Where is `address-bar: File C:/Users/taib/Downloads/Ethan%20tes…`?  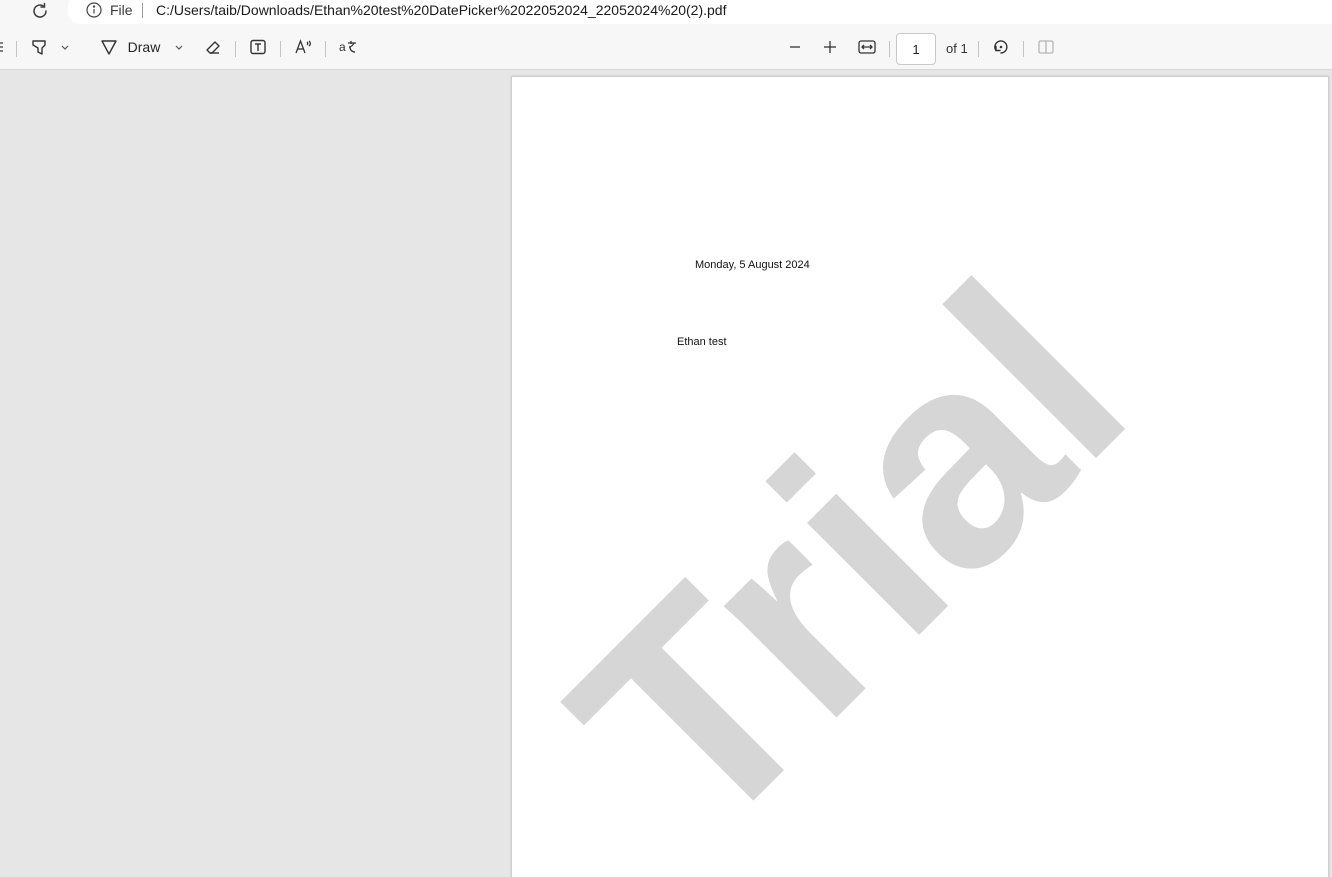
address-bar: File C:/Users/taib/Downloads/Ethan%20tes… is located at coordinates (666, 12).